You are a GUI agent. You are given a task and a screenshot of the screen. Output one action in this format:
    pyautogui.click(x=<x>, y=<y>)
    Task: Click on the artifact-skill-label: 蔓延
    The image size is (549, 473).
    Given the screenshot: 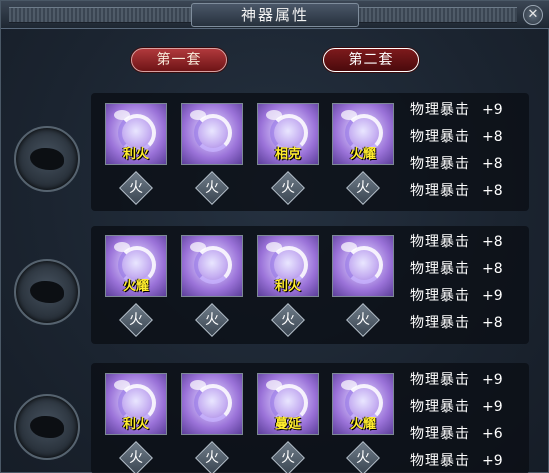 What is the action you would take?
    pyautogui.click(x=287, y=424)
    